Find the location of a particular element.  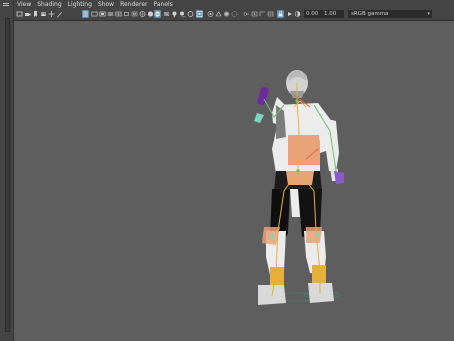

film-gate-icon is located at coordinates (94, 14).